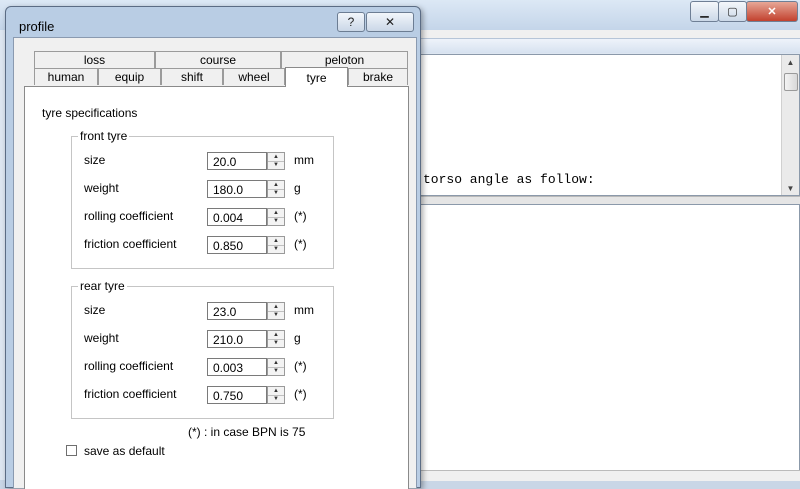 The height and width of the screenshot is (489, 800). I want to click on save-default-label: save as default, so click(124, 451).